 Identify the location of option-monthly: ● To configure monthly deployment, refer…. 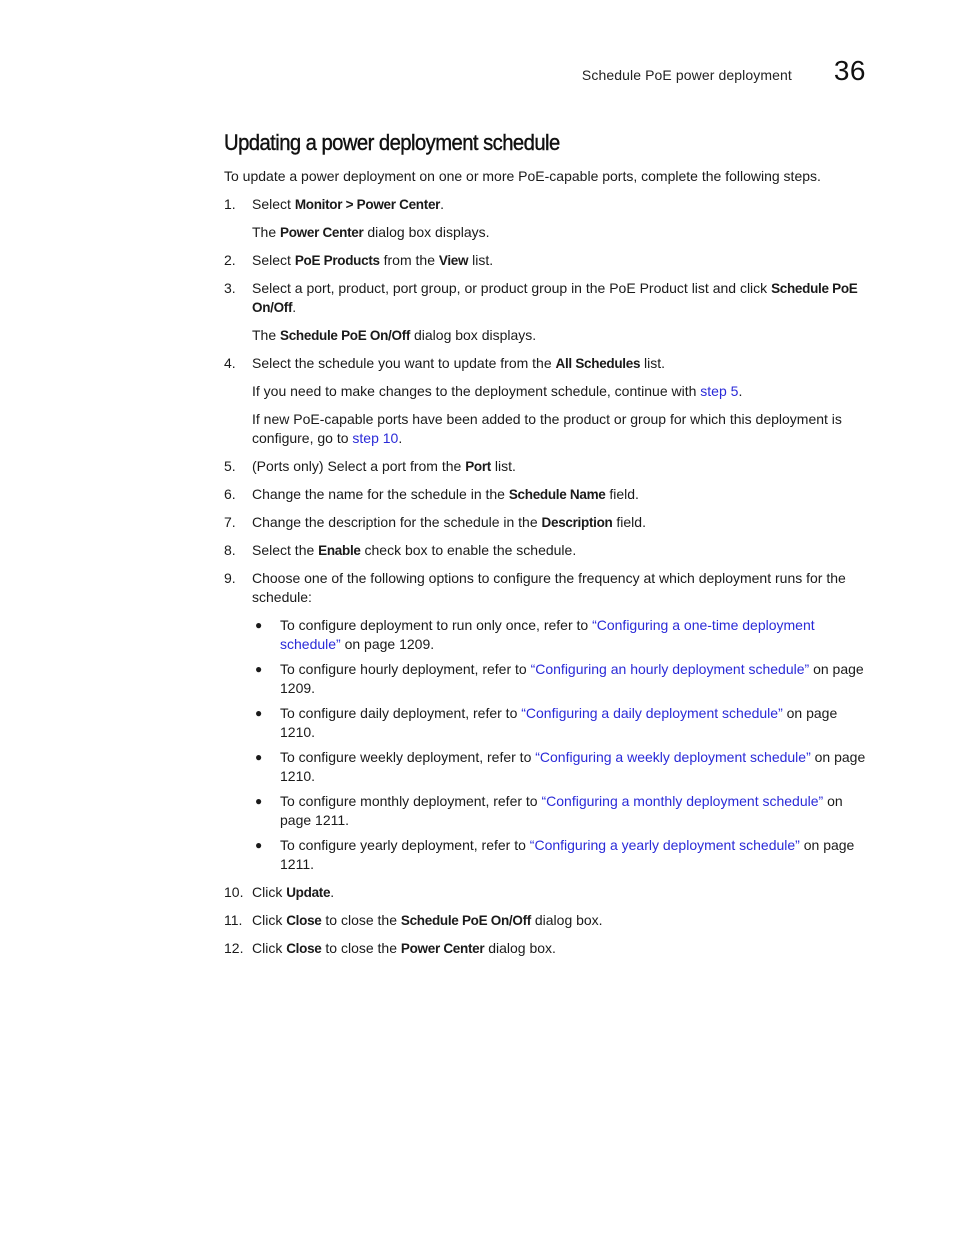
(563, 811).